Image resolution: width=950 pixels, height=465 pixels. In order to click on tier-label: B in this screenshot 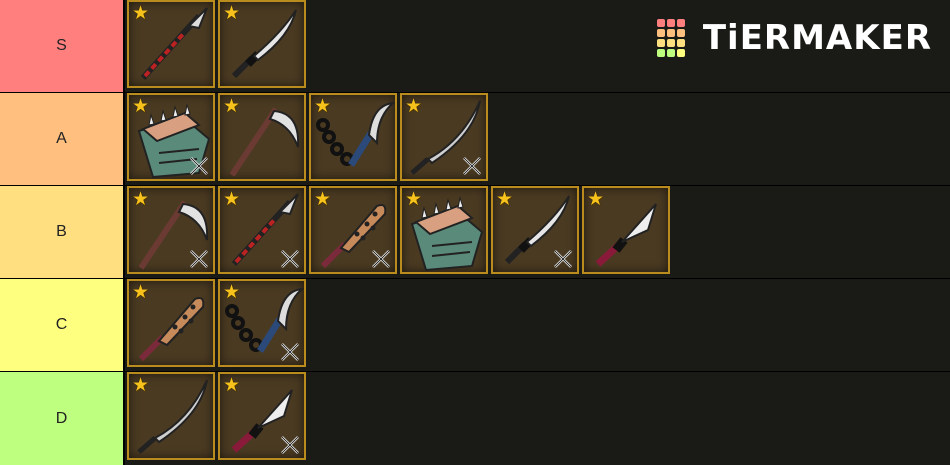, I will do `click(62, 232)`.